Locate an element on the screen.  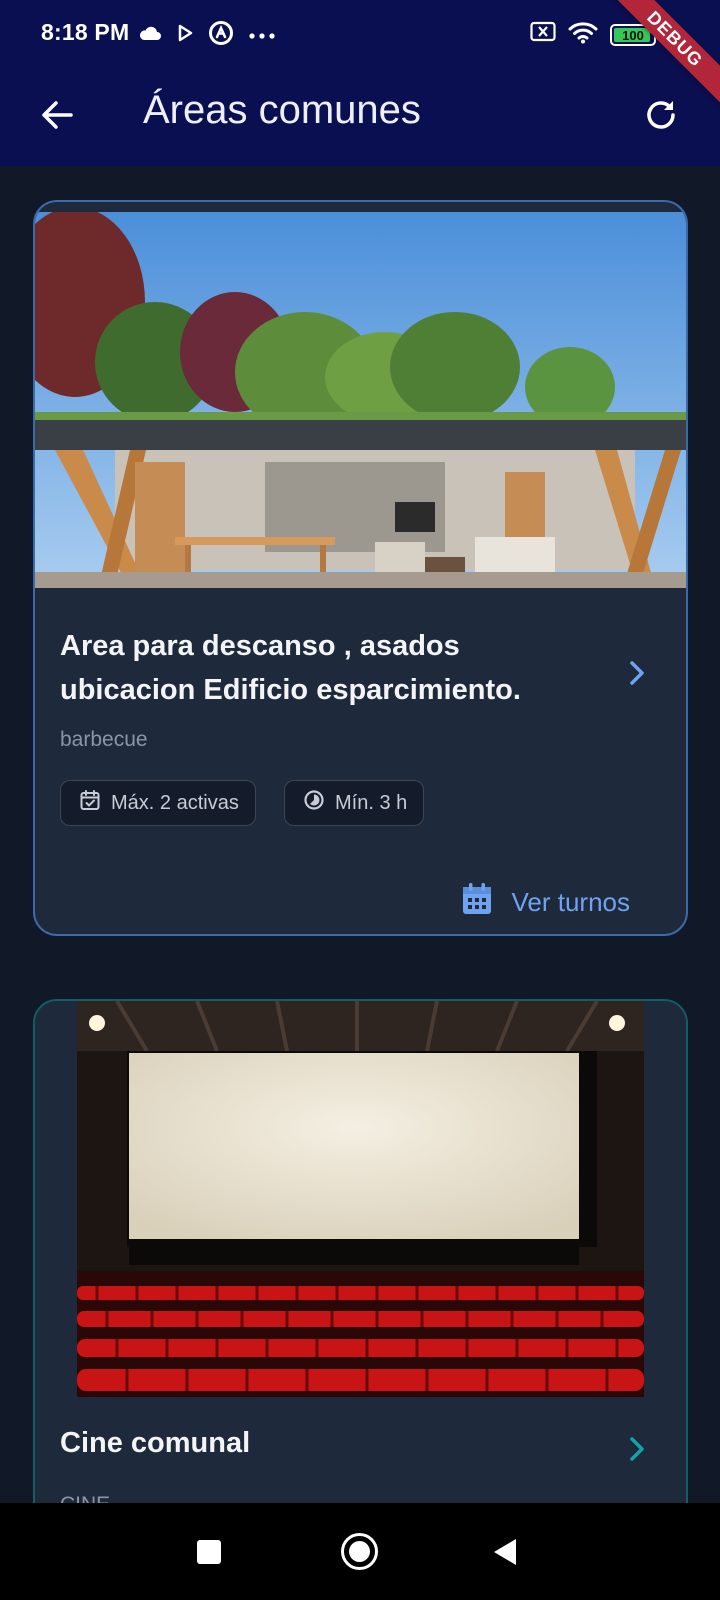
ver-turnos-button: Ver turnos is located at coordinates (545, 902).